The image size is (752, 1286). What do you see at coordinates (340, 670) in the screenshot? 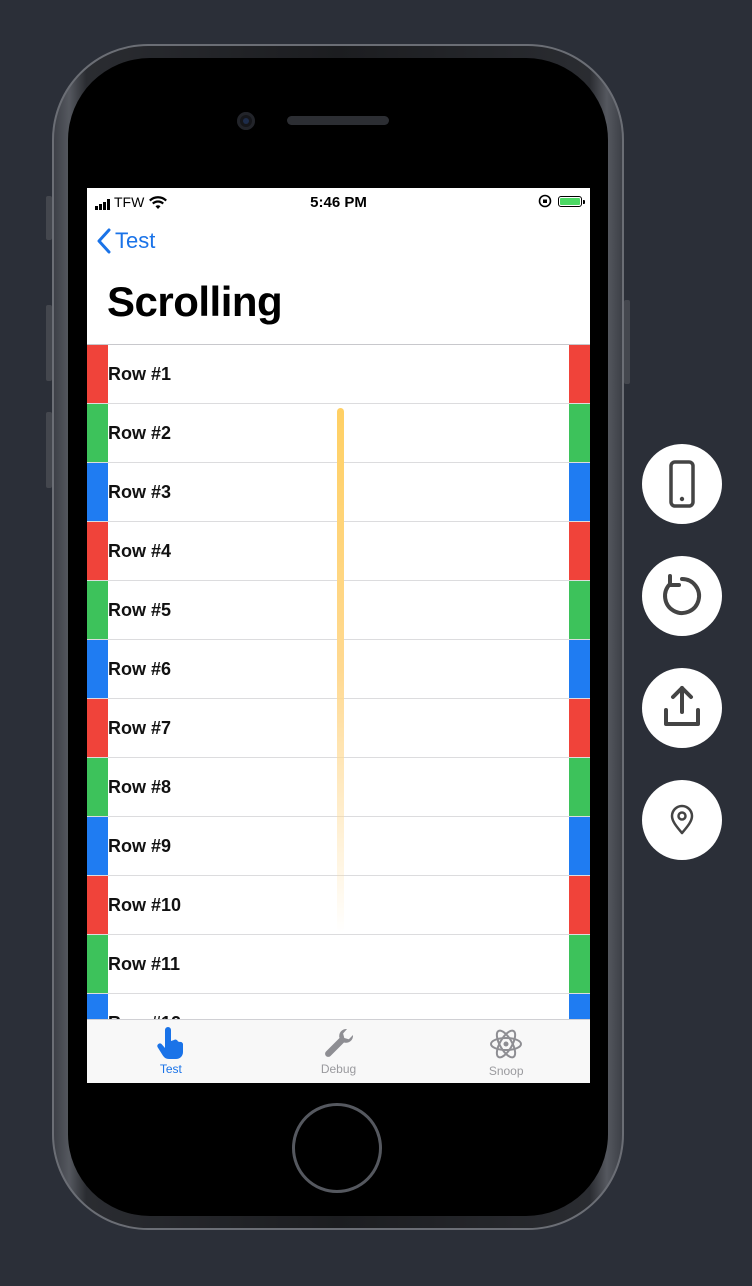
I see `scroll-indicator` at bounding box center [340, 670].